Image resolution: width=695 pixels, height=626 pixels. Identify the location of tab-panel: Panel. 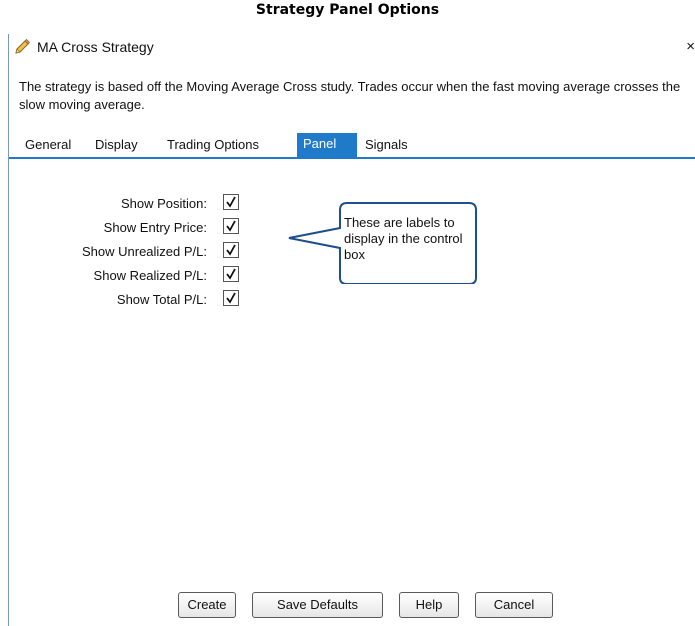
(327, 145).